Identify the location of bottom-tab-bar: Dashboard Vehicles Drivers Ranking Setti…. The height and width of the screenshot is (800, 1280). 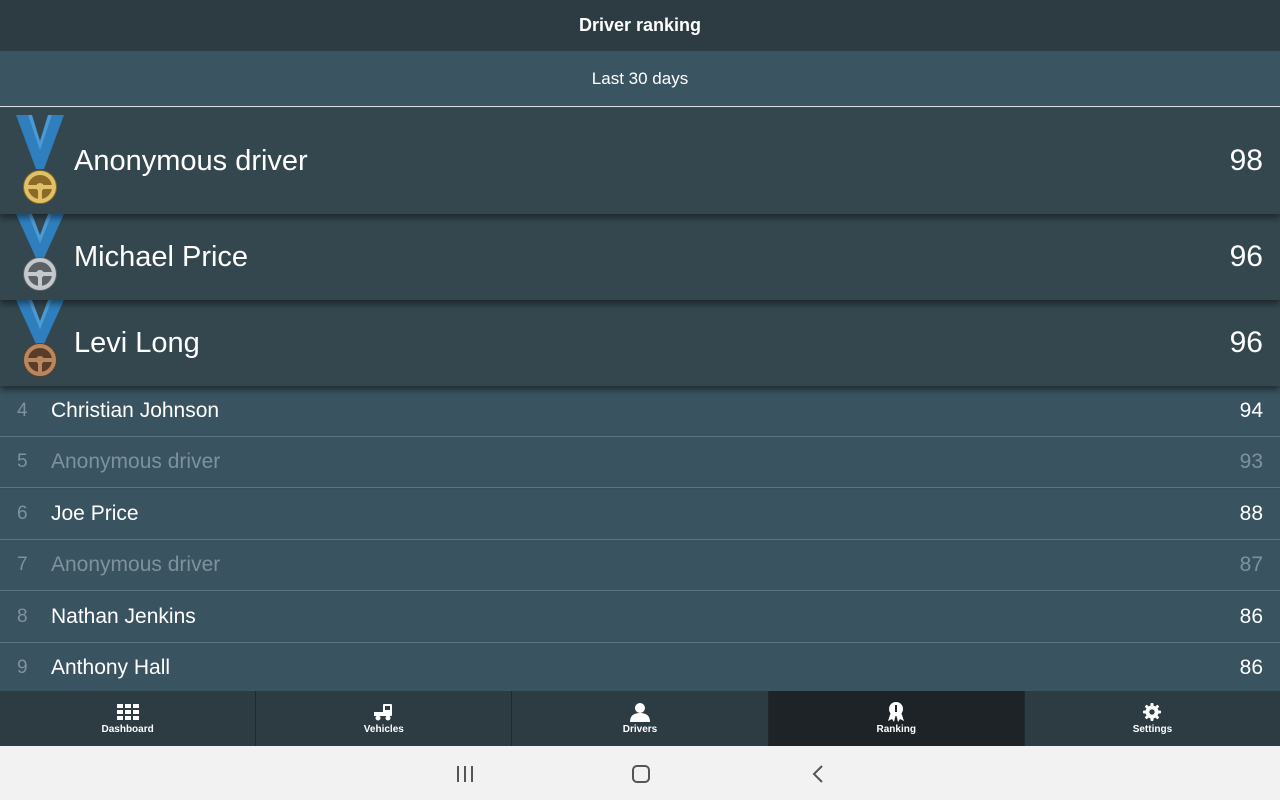
(640, 718).